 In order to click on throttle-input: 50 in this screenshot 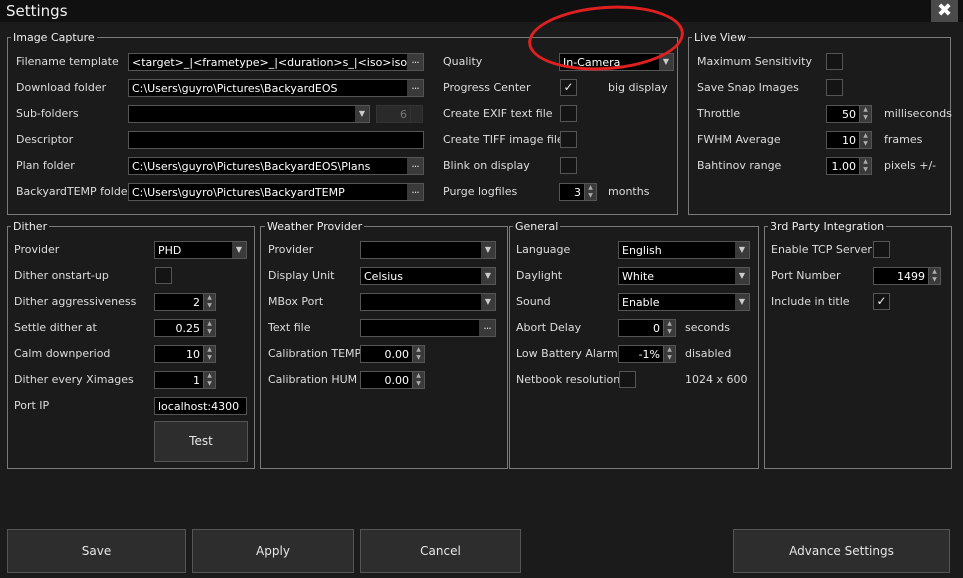, I will do `click(843, 114)`.